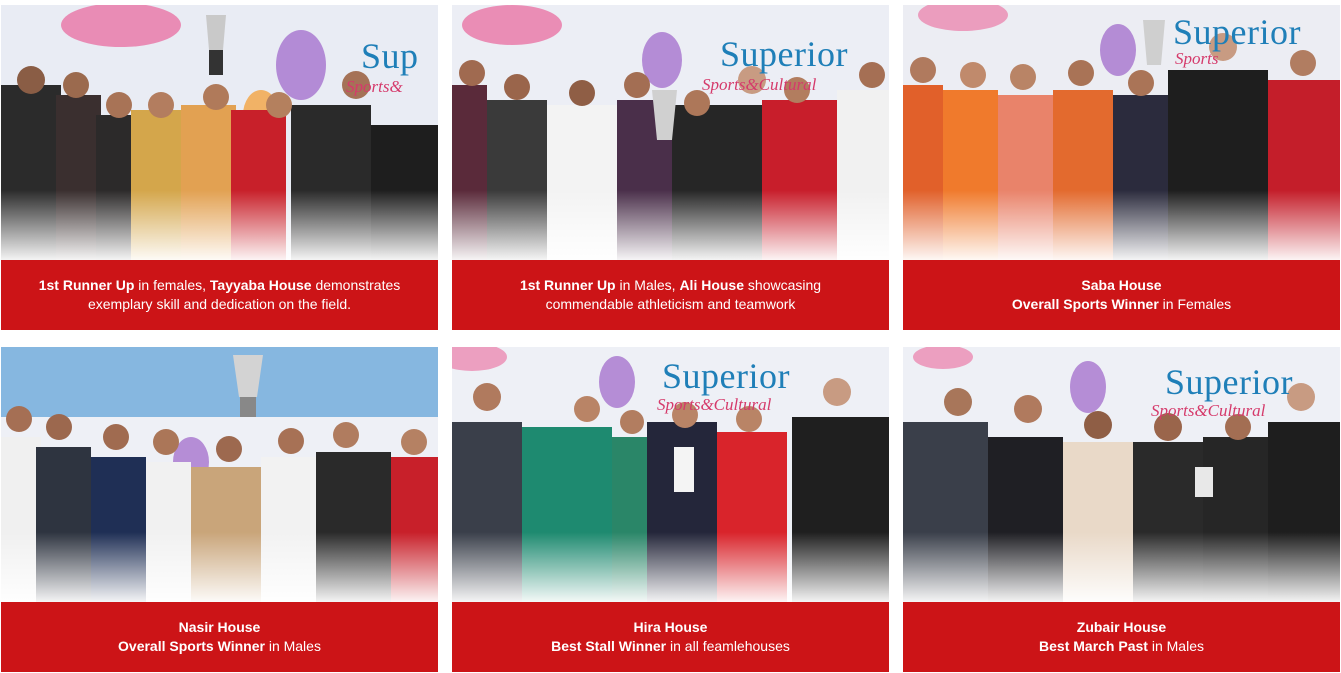 This screenshot has width=1341, height=673. I want to click on banner-logo-subtext: Sports&, so click(374, 86).